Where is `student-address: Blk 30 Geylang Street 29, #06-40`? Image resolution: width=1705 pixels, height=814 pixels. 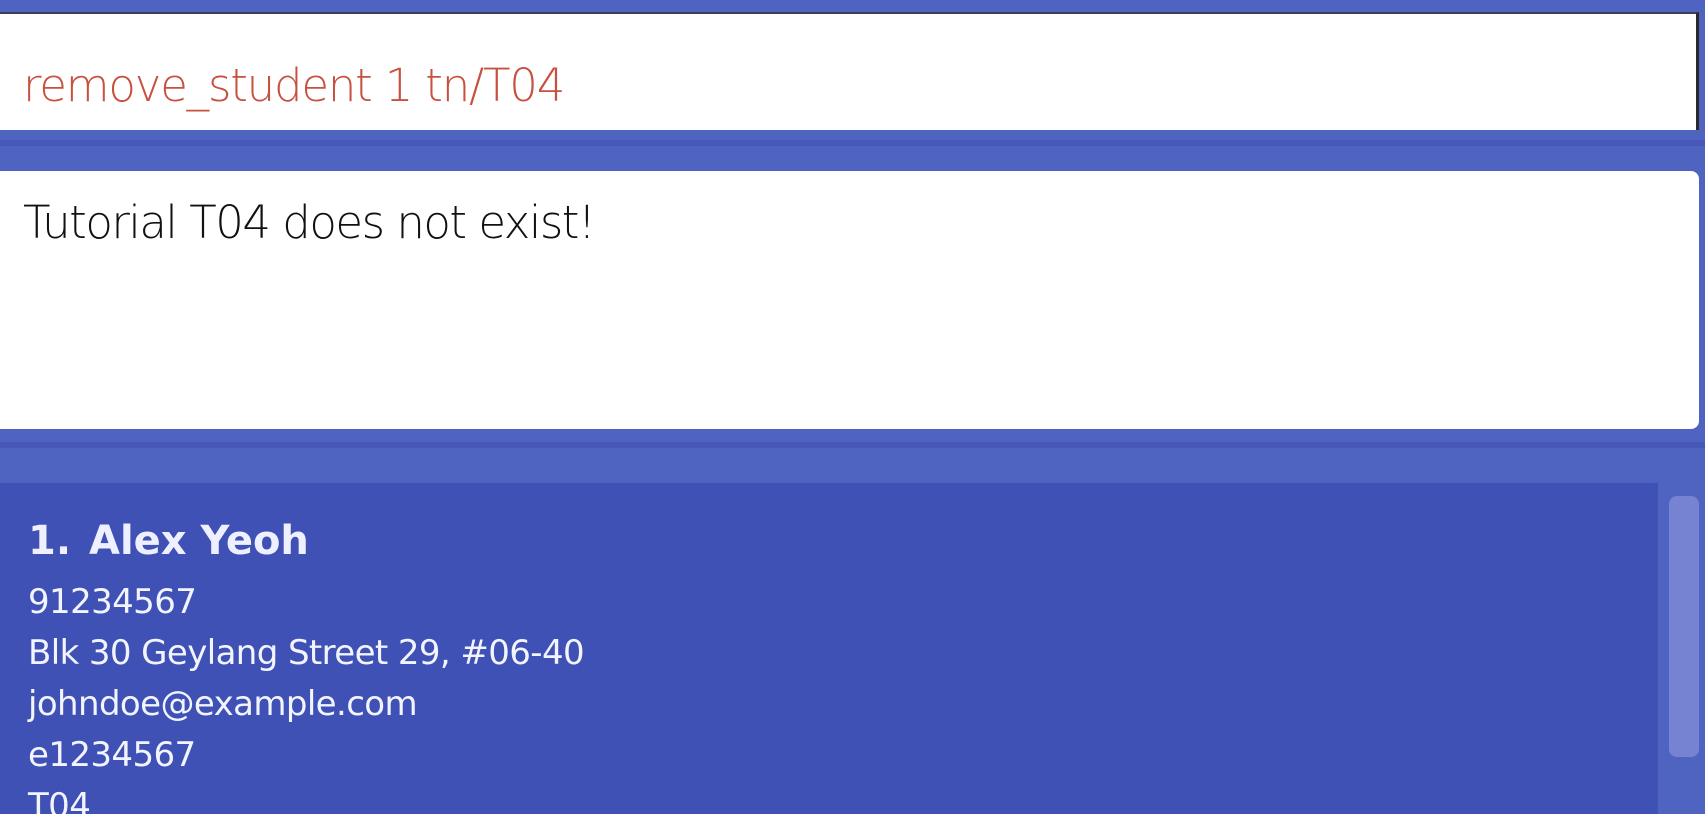 student-address: Blk 30 Geylang Street 29, #06-40 is located at coordinates (306, 653).